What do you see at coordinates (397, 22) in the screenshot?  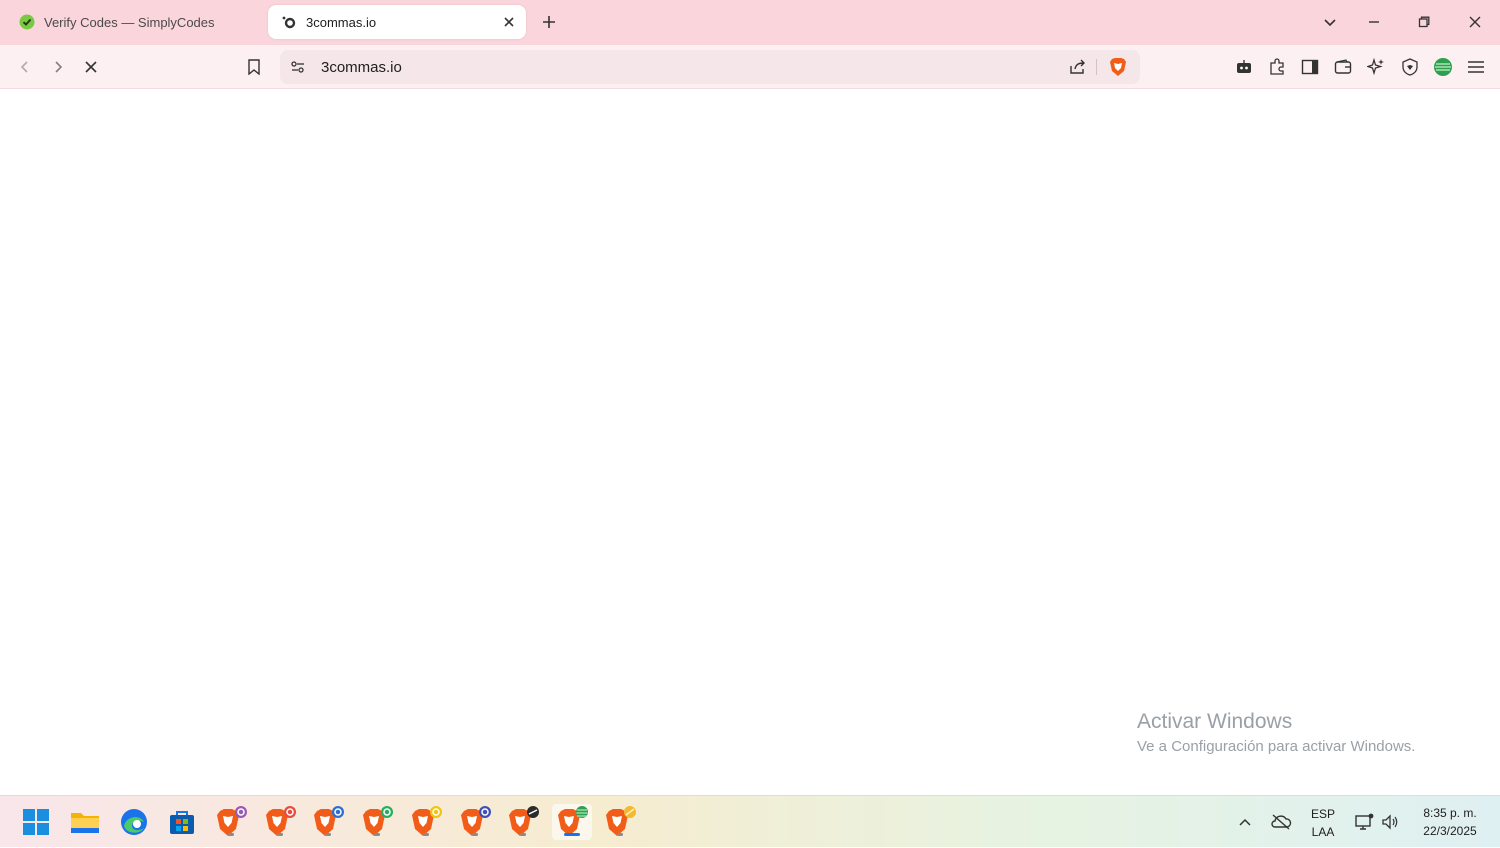 I see `tab-3commas: 3commas.io` at bounding box center [397, 22].